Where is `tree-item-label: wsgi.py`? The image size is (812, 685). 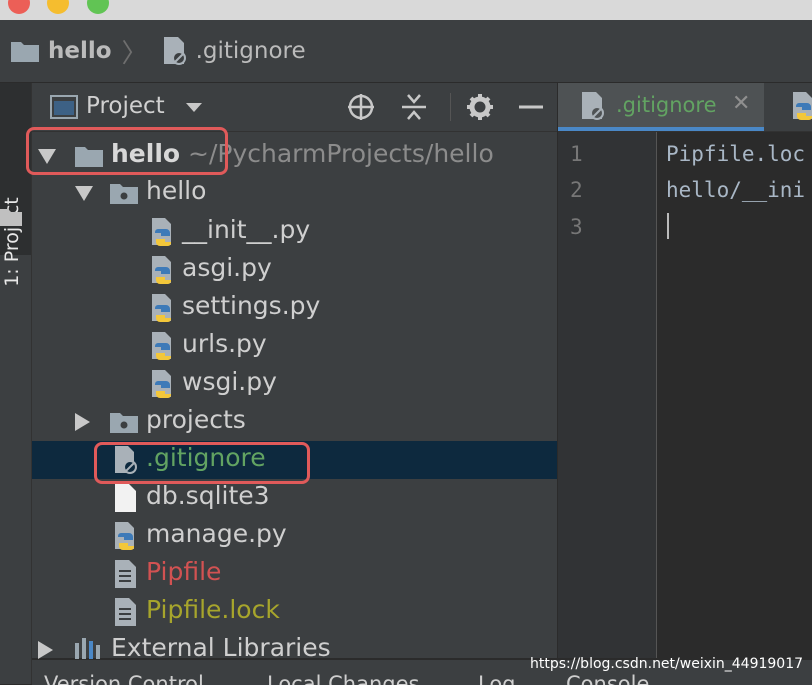 tree-item-label: wsgi.py is located at coordinates (229, 381).